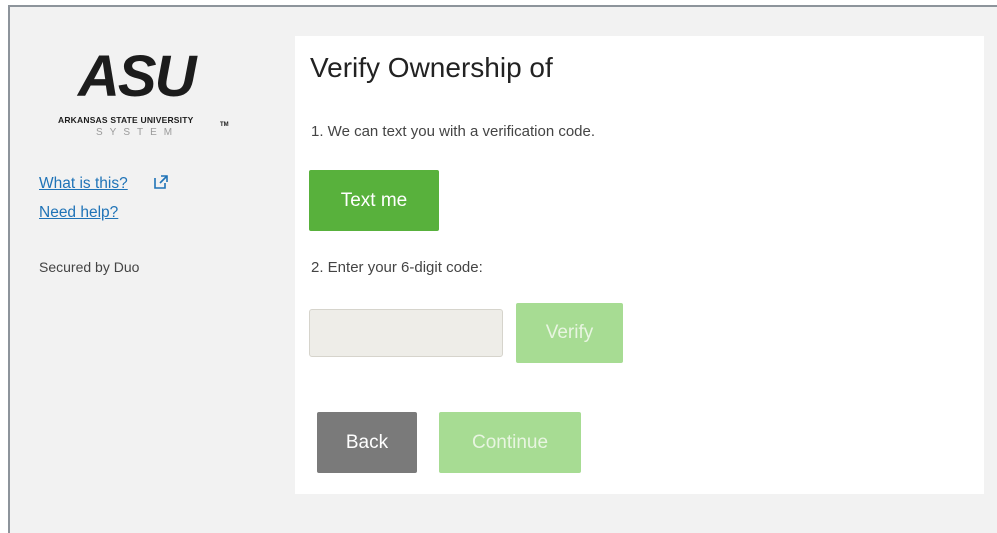 This screenshot has width=997, height=533. Describe the element at coordinates (367, 442) in the screenshot. I see `back-button: Back` at that location.